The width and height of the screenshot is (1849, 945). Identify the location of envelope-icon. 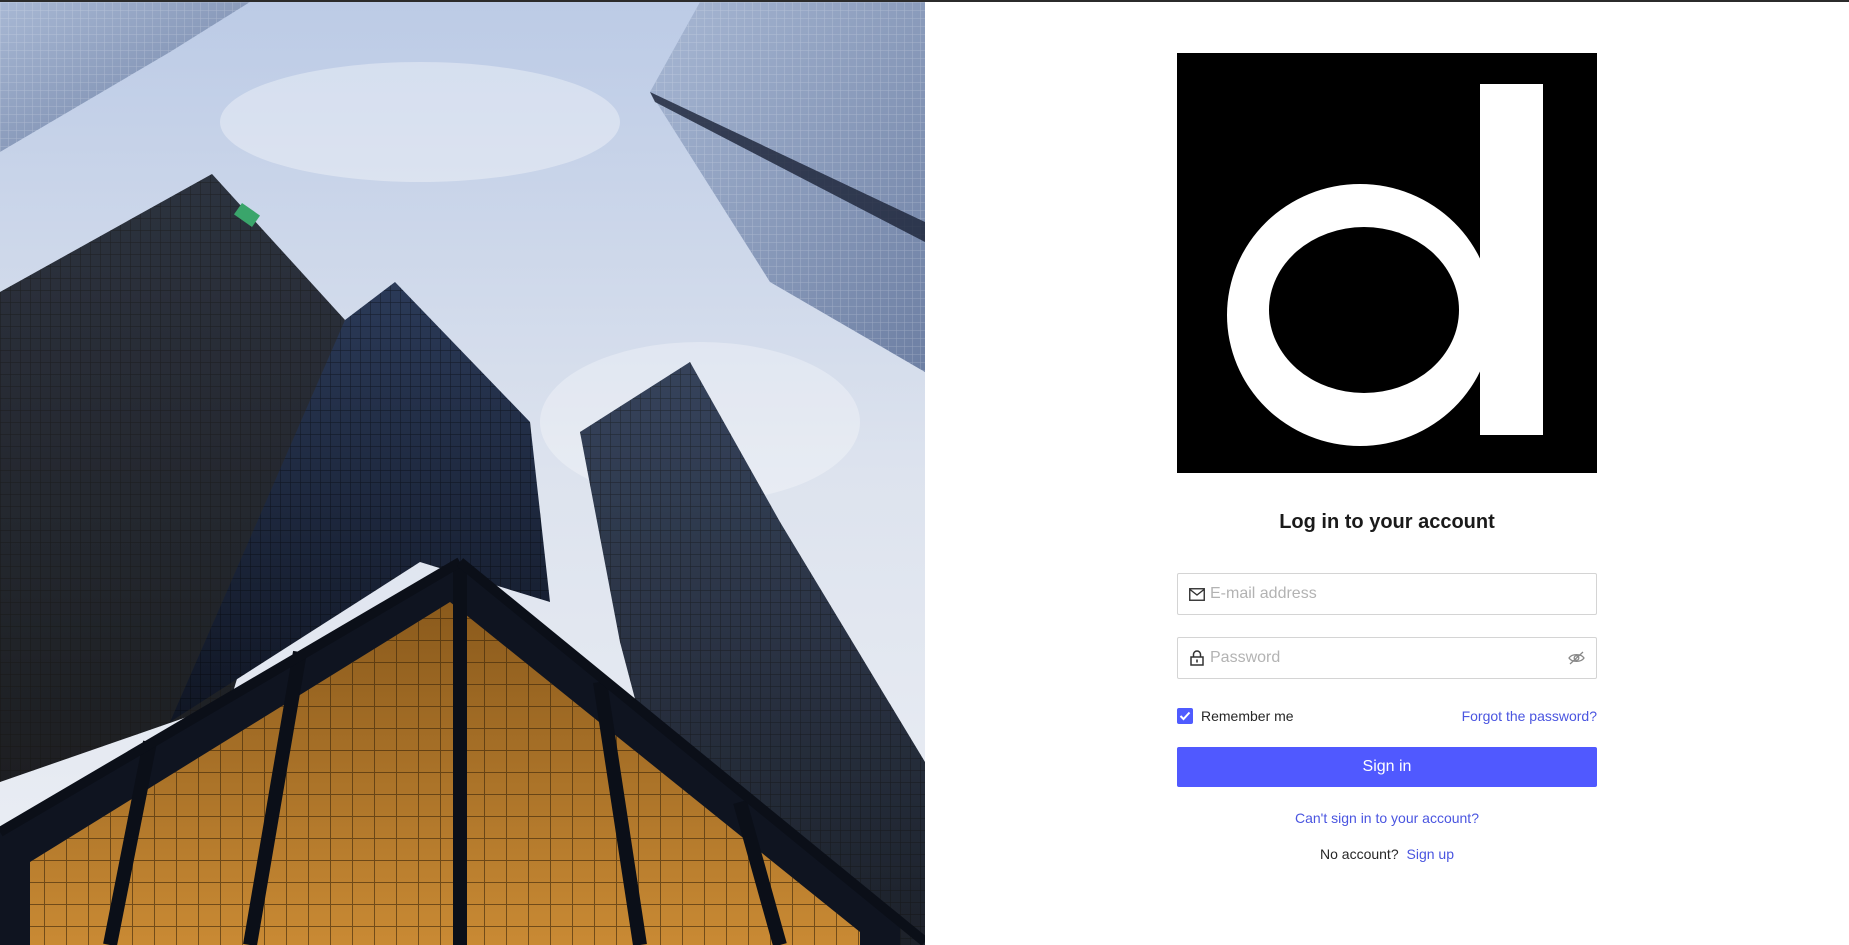
(1197, 594).